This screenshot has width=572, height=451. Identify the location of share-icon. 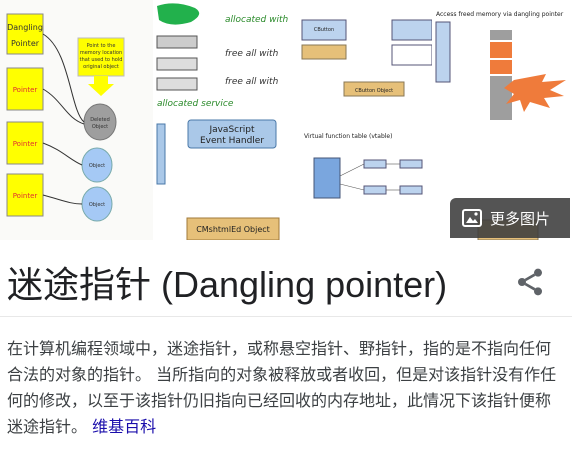
(530, 282).